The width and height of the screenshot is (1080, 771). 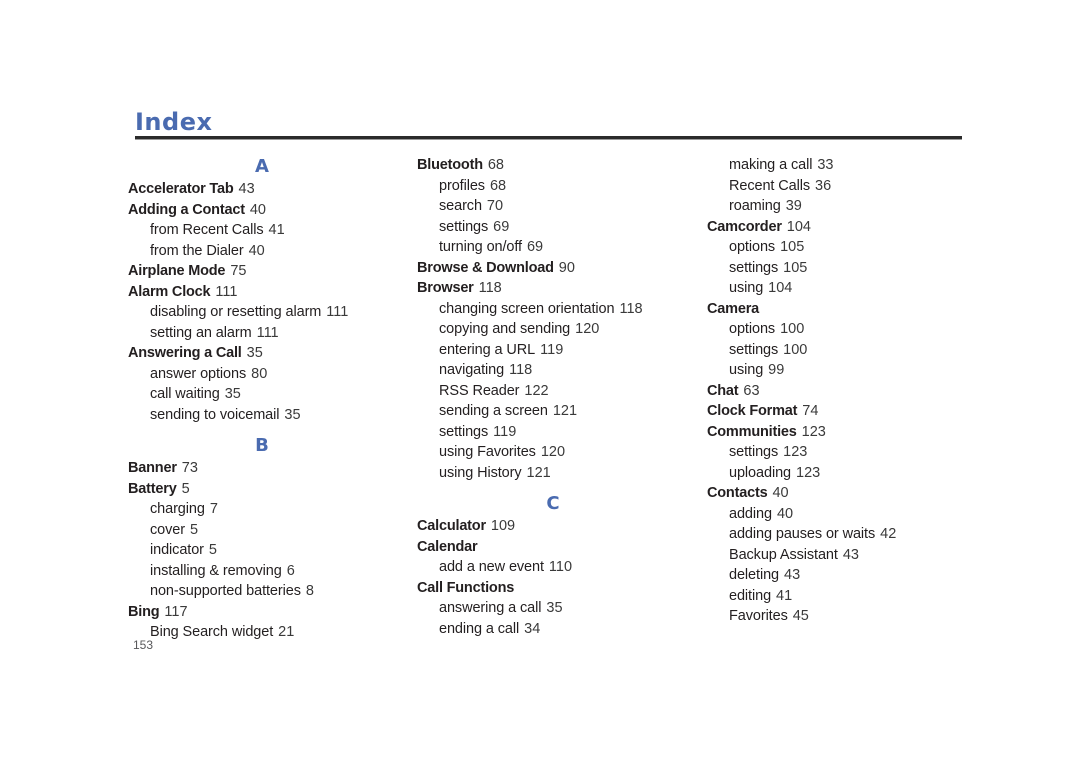 What do you see at coordinates (565, 411) in the screenshot?
I see `index-entry-page: 121` at bounding box center [565, 411].